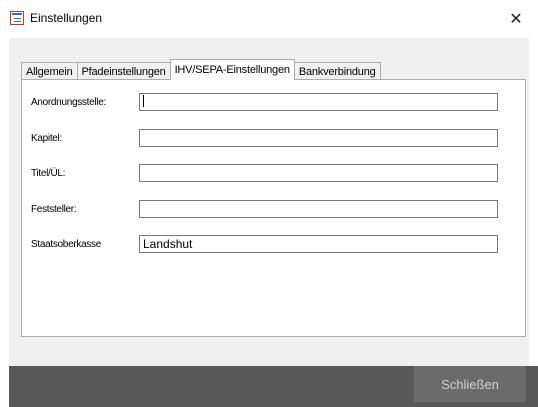 Image resolution: width=538 pixels, height=407 pixels. What do you see at coordinates (318, 102) in the screenshot?
I see `anordnungsstelle-input` at bounding box center [318, 102].